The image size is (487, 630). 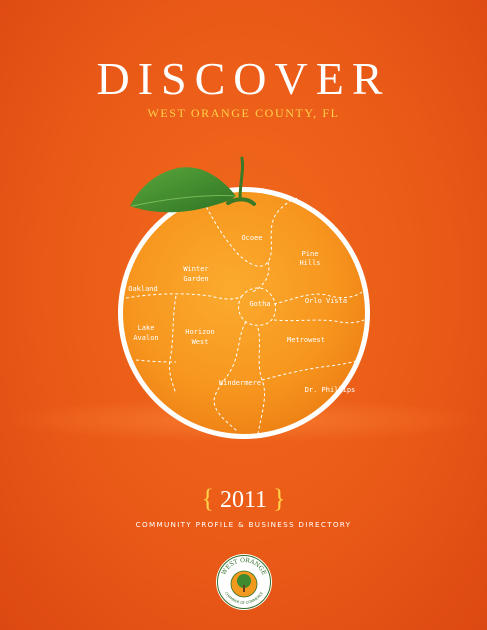 What do you see at coordinates (200, 342) in the screenshot?
I see `label-horizon-west-line2: West` at bounding box center [200, 342].